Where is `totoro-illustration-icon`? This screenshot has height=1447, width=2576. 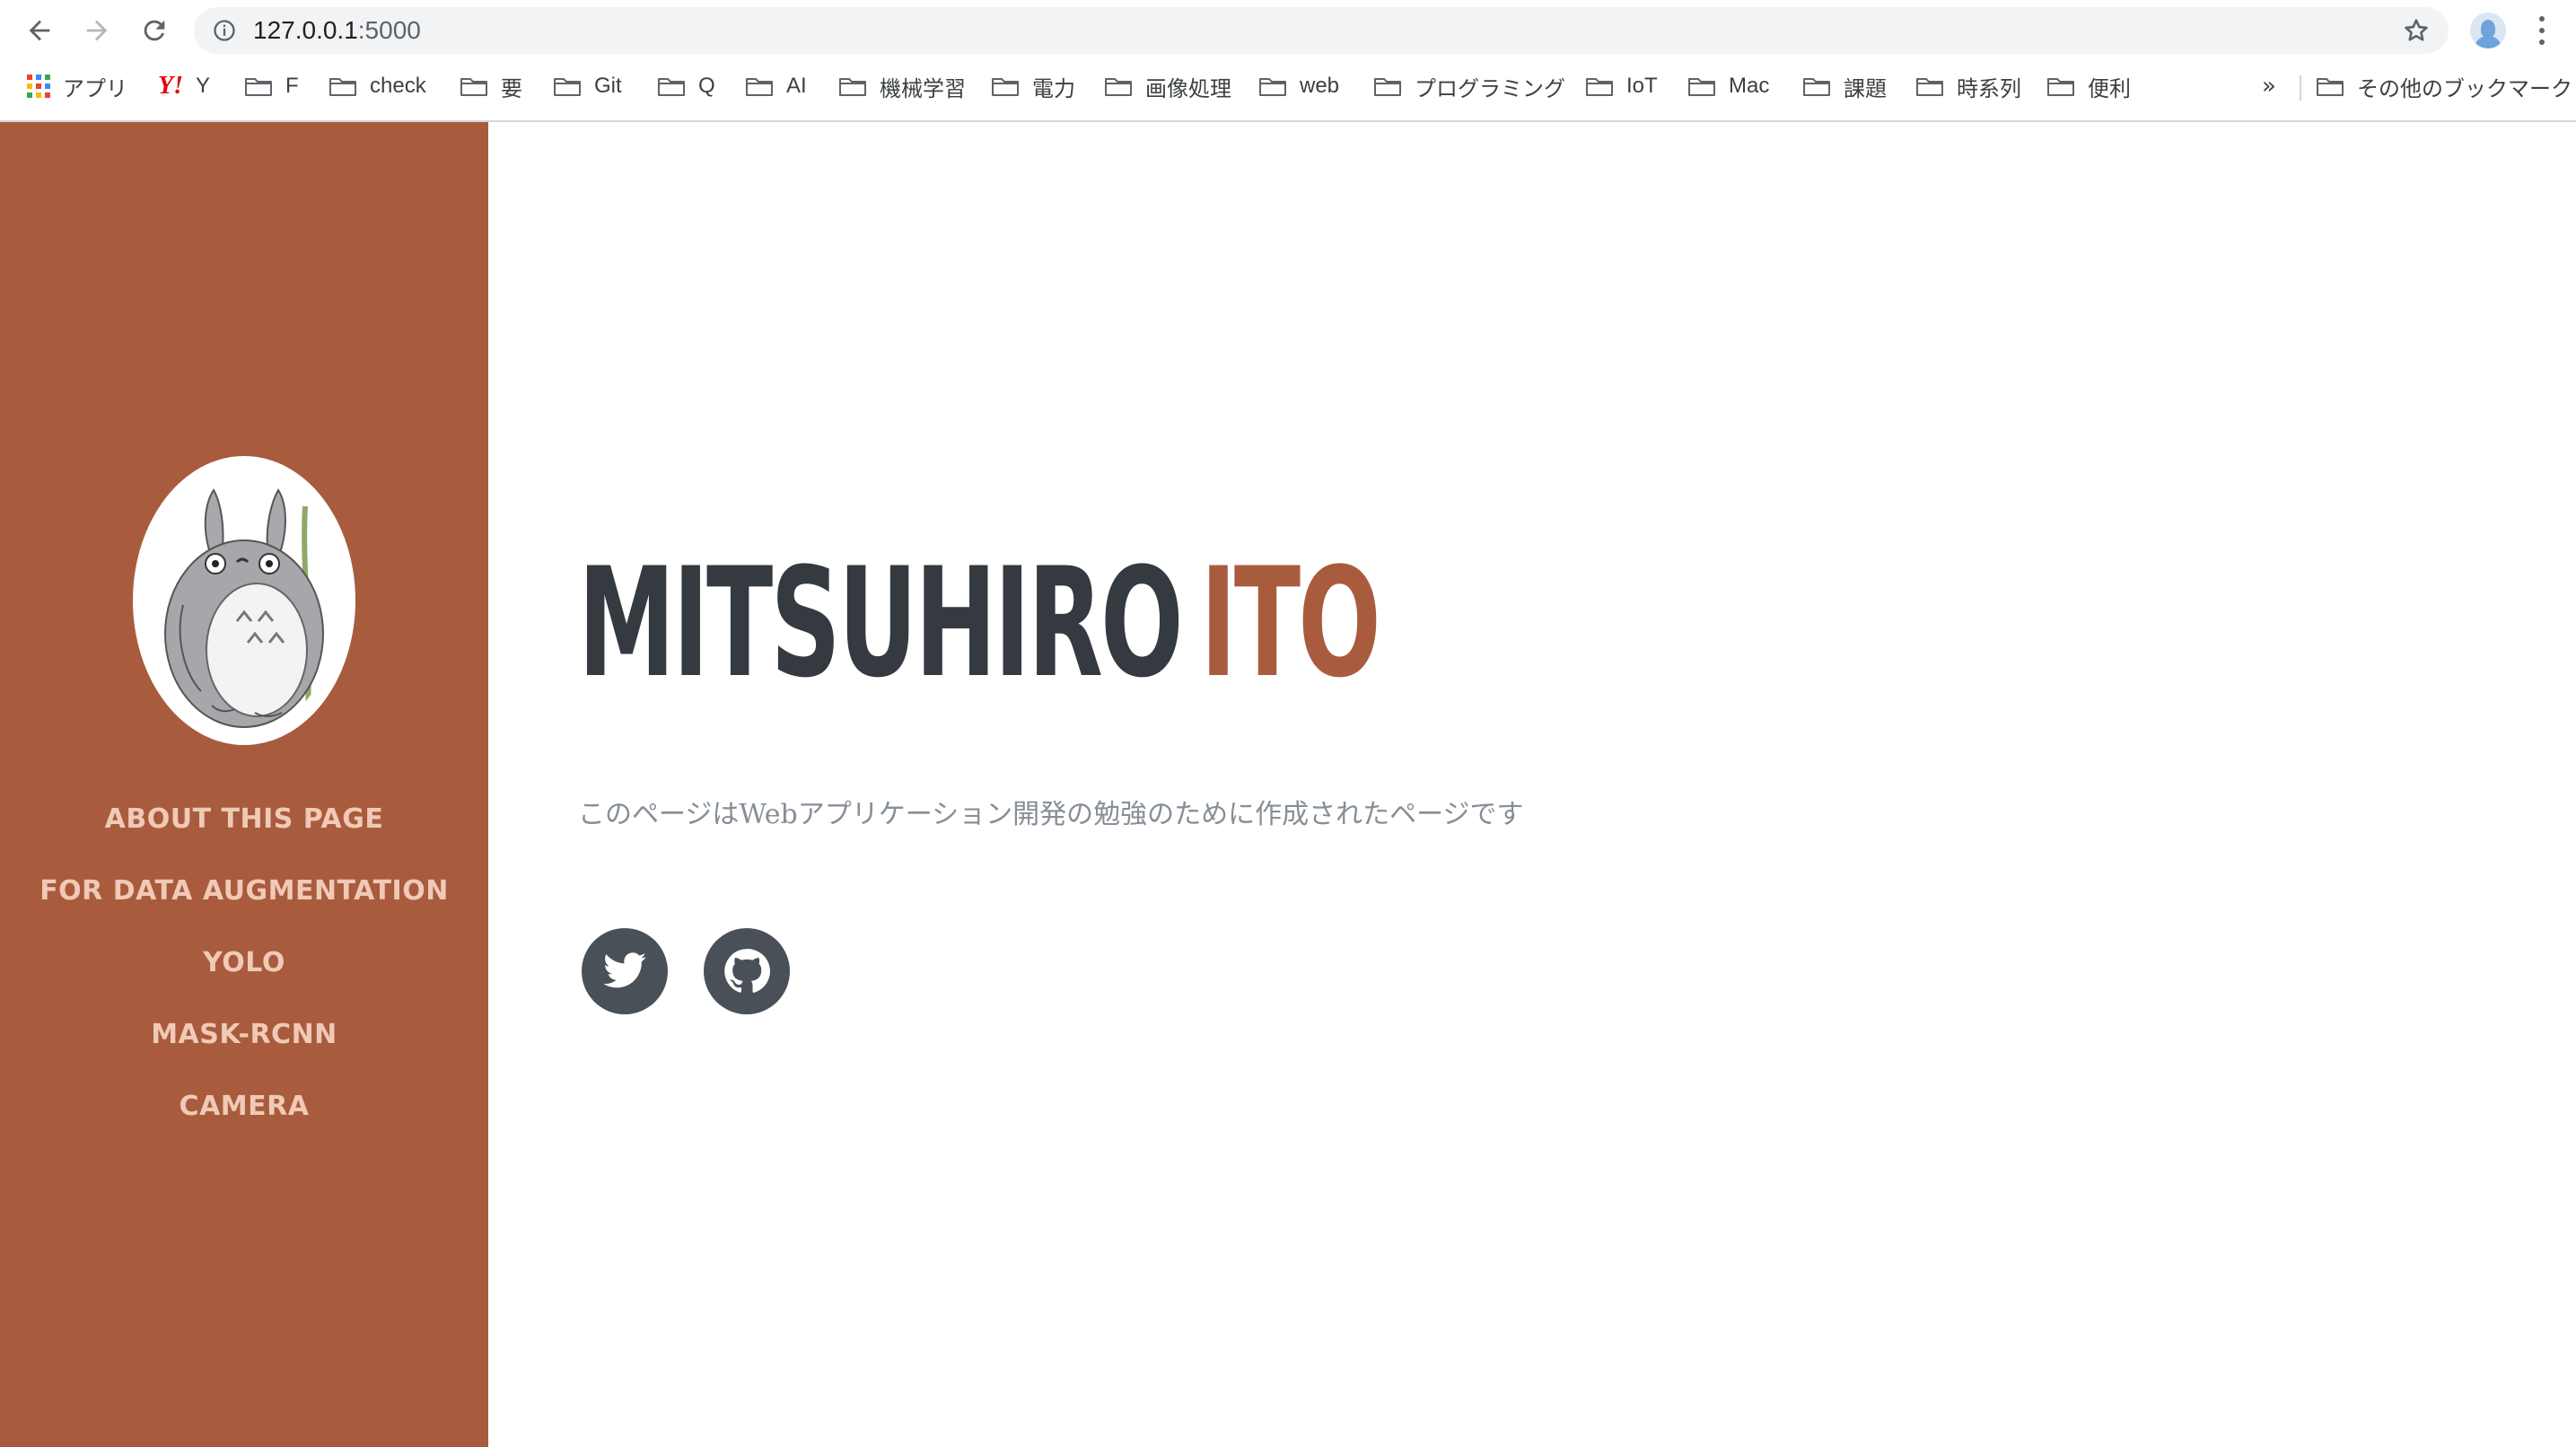
totoro-illustration-icon is located at coordinates (244, 600).